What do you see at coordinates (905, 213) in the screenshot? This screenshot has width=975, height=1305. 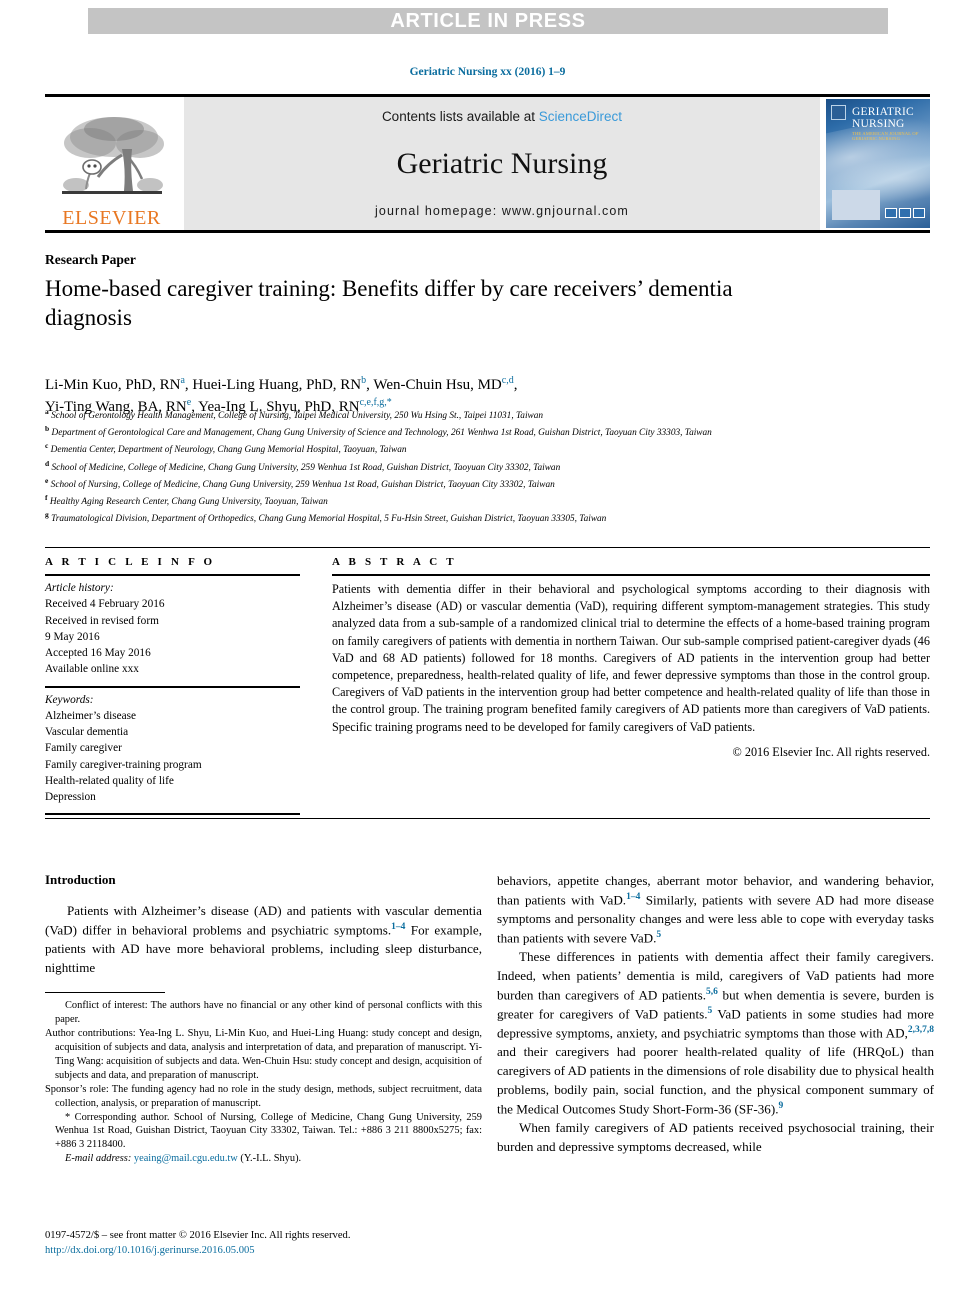 I see `cover-logo-strip` at bounding box center [905, 213].